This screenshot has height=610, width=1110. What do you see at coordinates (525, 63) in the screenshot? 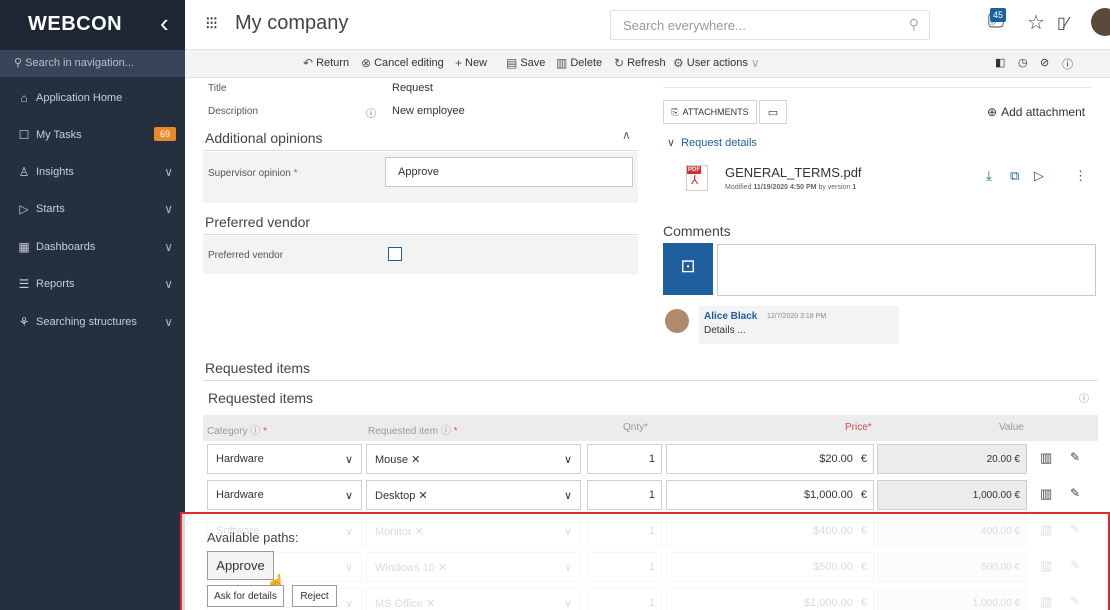
I see `save-button: ▤ Save` at bounding box center [525, 63].